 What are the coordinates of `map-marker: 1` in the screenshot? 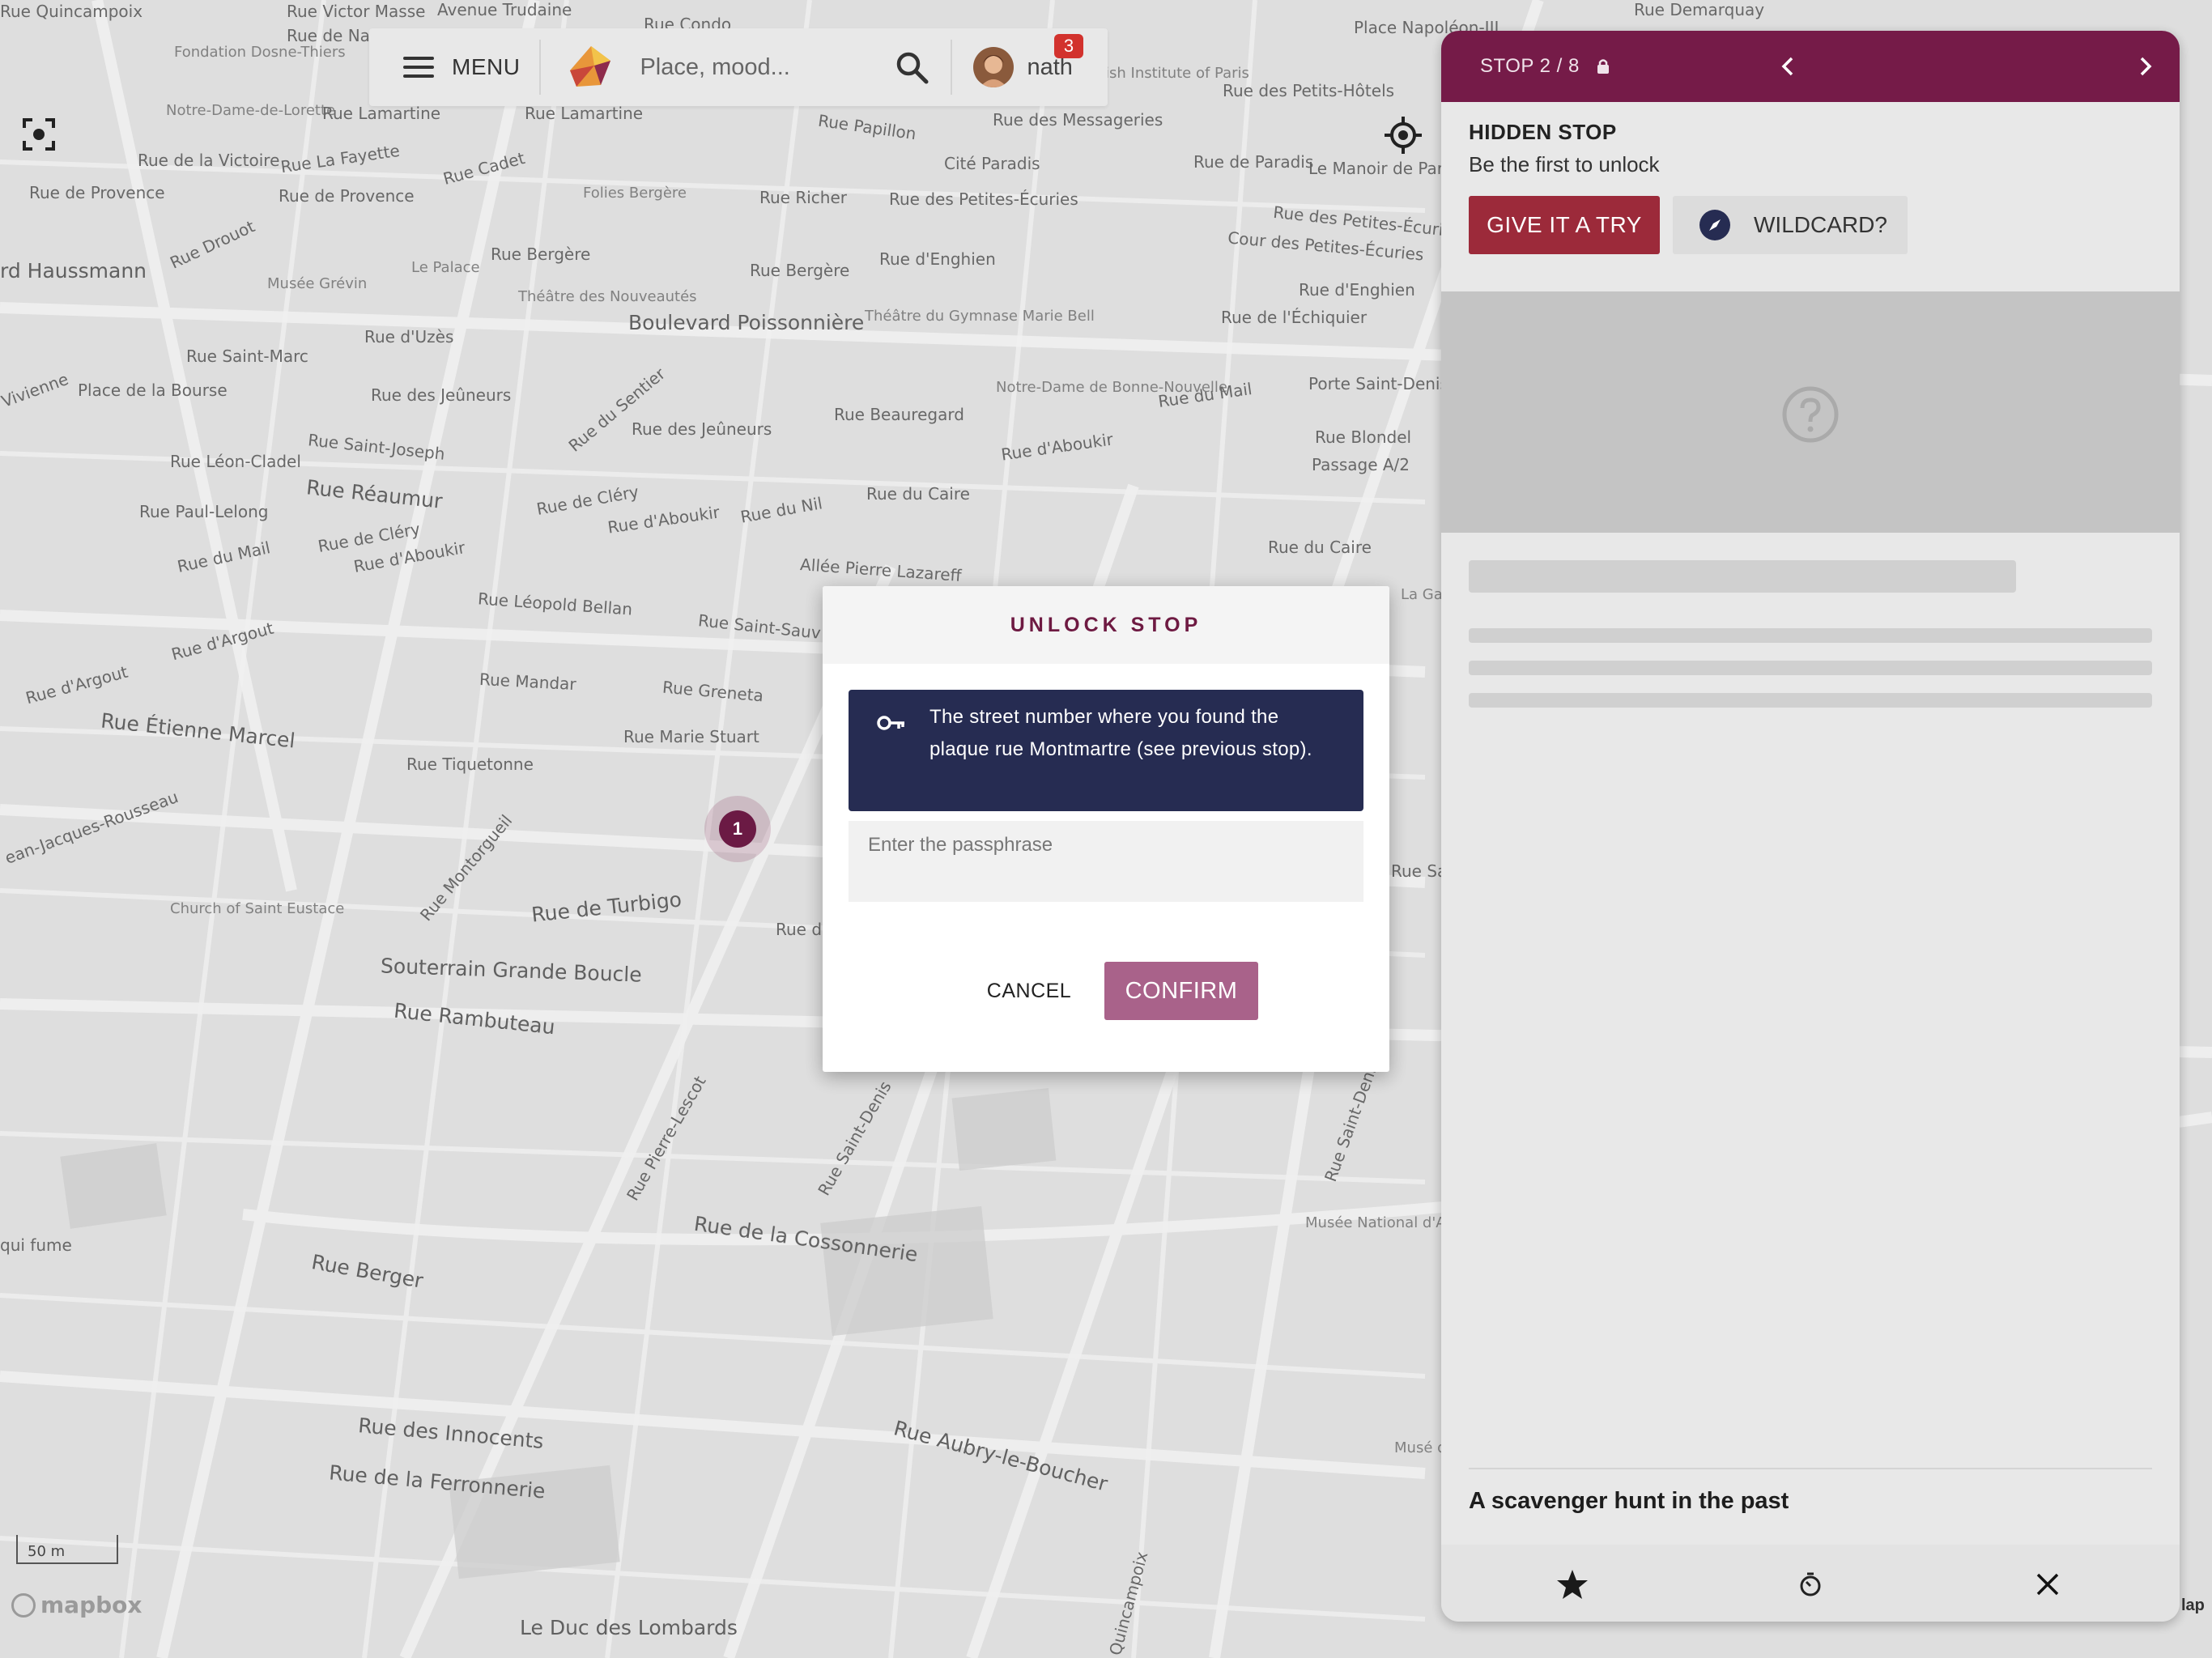 It's located at (737, 829).